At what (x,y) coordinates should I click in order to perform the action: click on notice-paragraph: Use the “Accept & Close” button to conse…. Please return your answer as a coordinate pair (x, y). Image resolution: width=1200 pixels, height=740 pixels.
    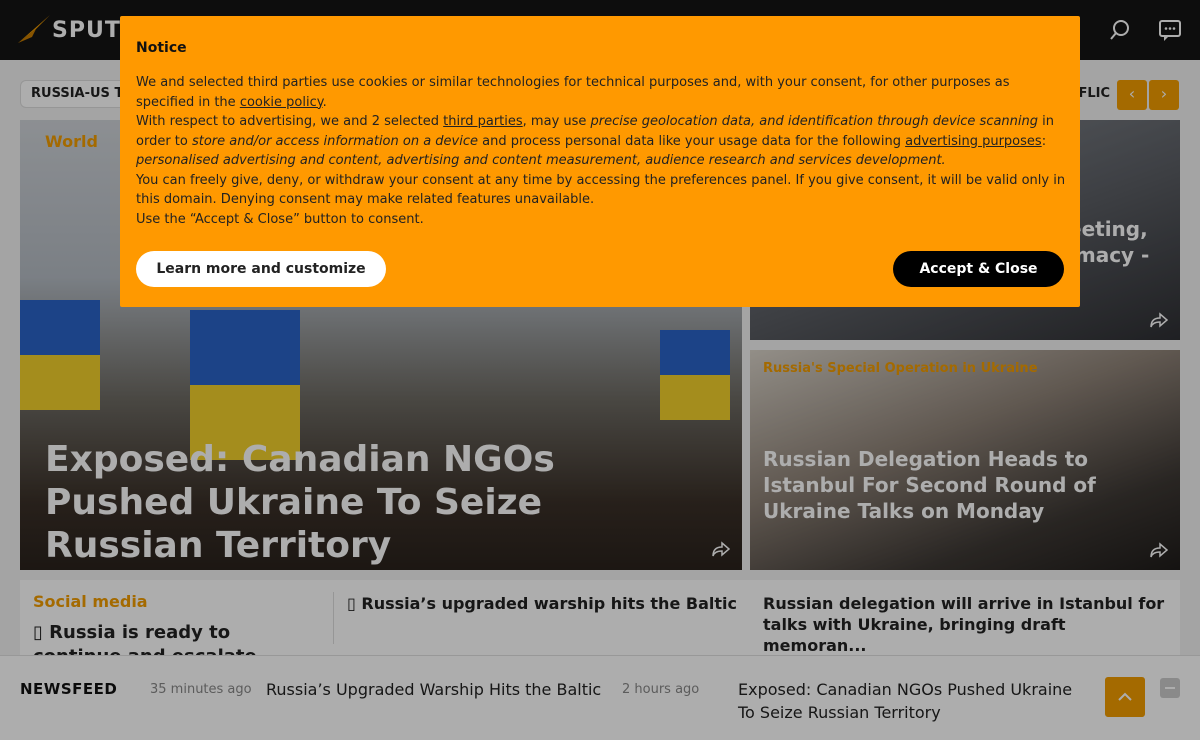
    Looking at the image, I should click on (280, 219).